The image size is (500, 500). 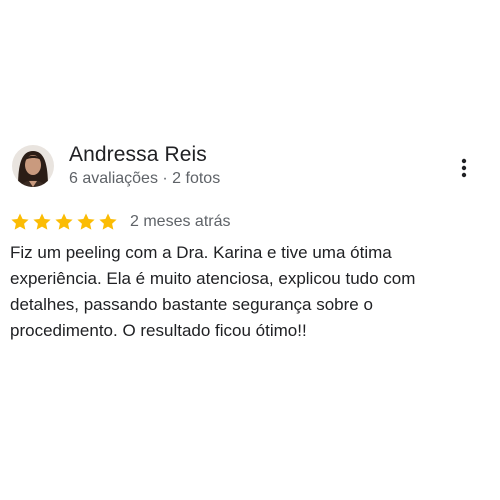 I want to click on more-vert-icon, so click(x=464, y=168).